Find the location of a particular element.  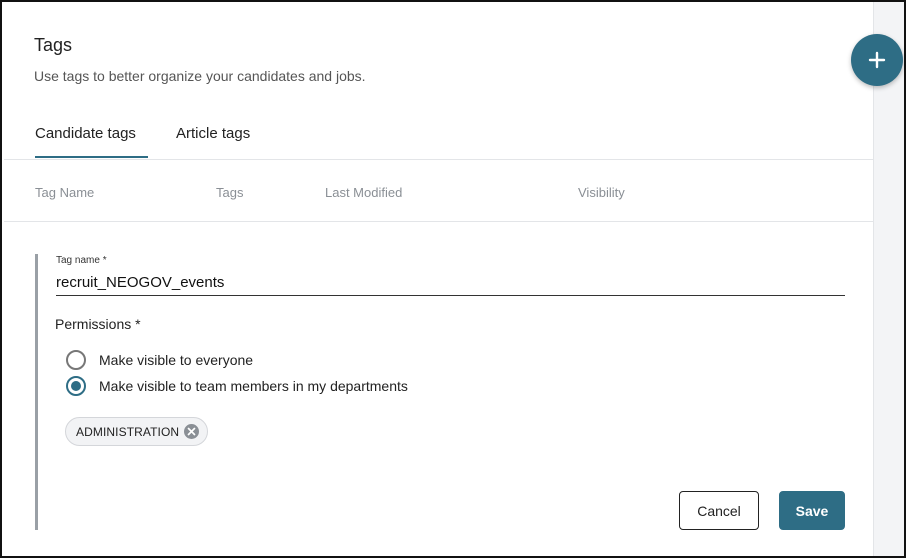

column-header-visibility: Visibility is located at coordinates (601, 192).